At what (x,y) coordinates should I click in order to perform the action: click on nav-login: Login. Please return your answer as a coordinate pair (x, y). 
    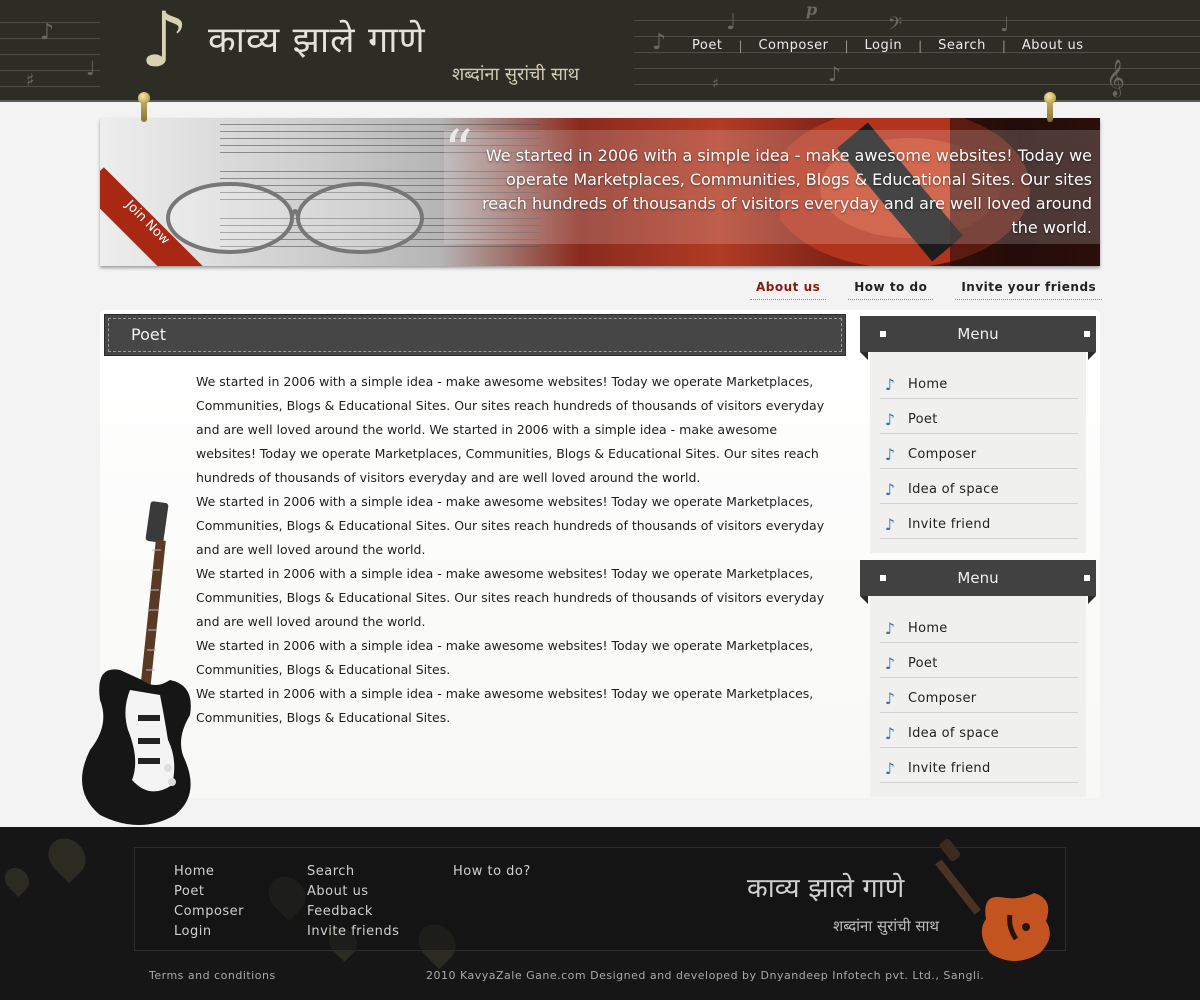
    Looking at the image, I should click on (884, 45).